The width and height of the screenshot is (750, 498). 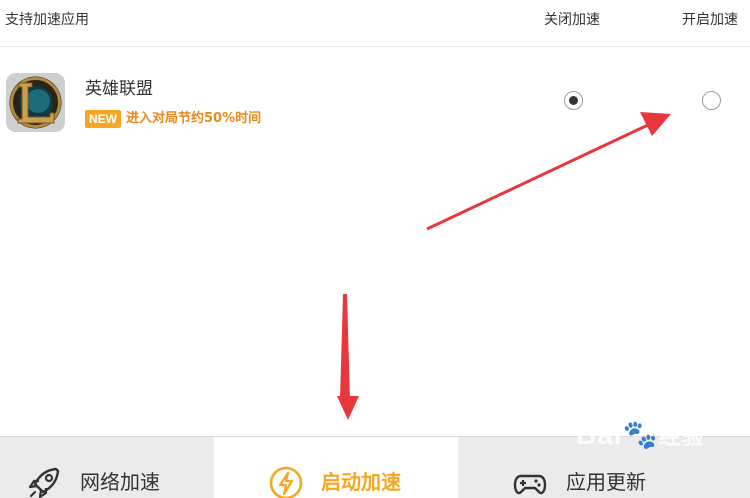 What do you see at coordinates (47, 20) in the screenshot?
I see `header-supported-apps: 支持加速应用` at bounding box center [47, 20].